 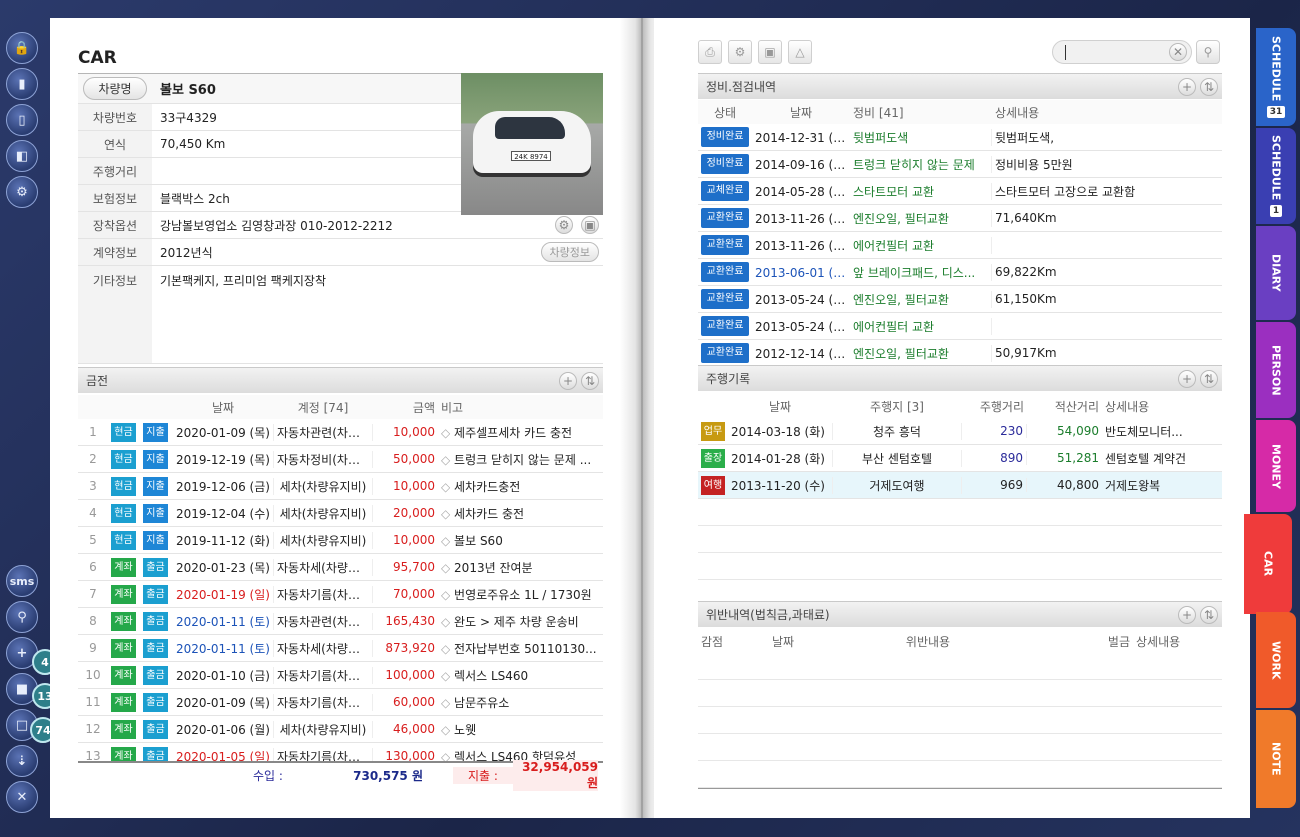 What do you see at coordinates (22, 48) in the screenshot?
I see `lock-icon: 🔒` at bounding box center [22, 48].